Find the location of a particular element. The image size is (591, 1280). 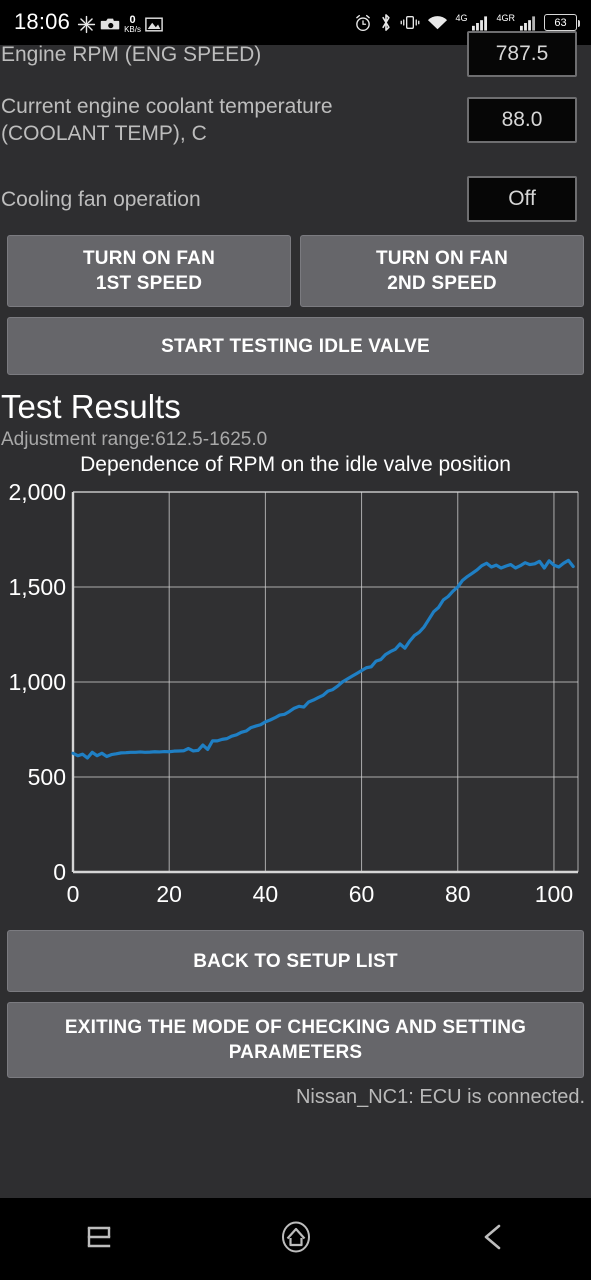

battery-icon: 63 is located at coordinates (562, 22).